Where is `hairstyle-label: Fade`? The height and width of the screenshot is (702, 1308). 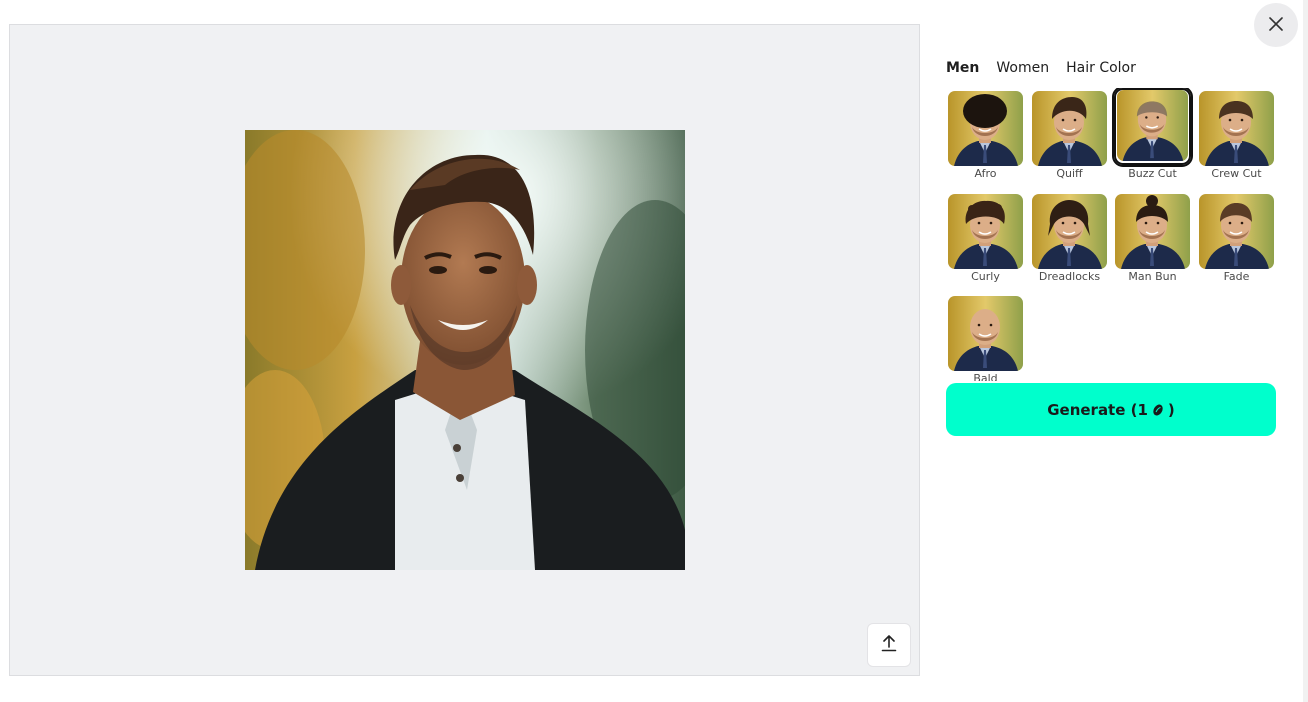 hairstyle-label: Fade is located at coordinates (1236, 276).